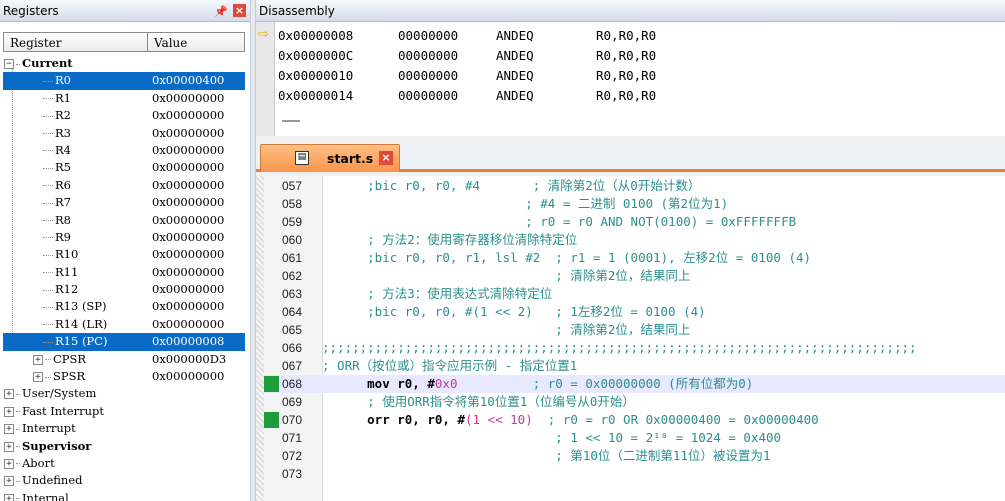  Describe the element at coordinates (124, 254) in the screenshot. I see `register-row: R10 0x00000000` at that location.